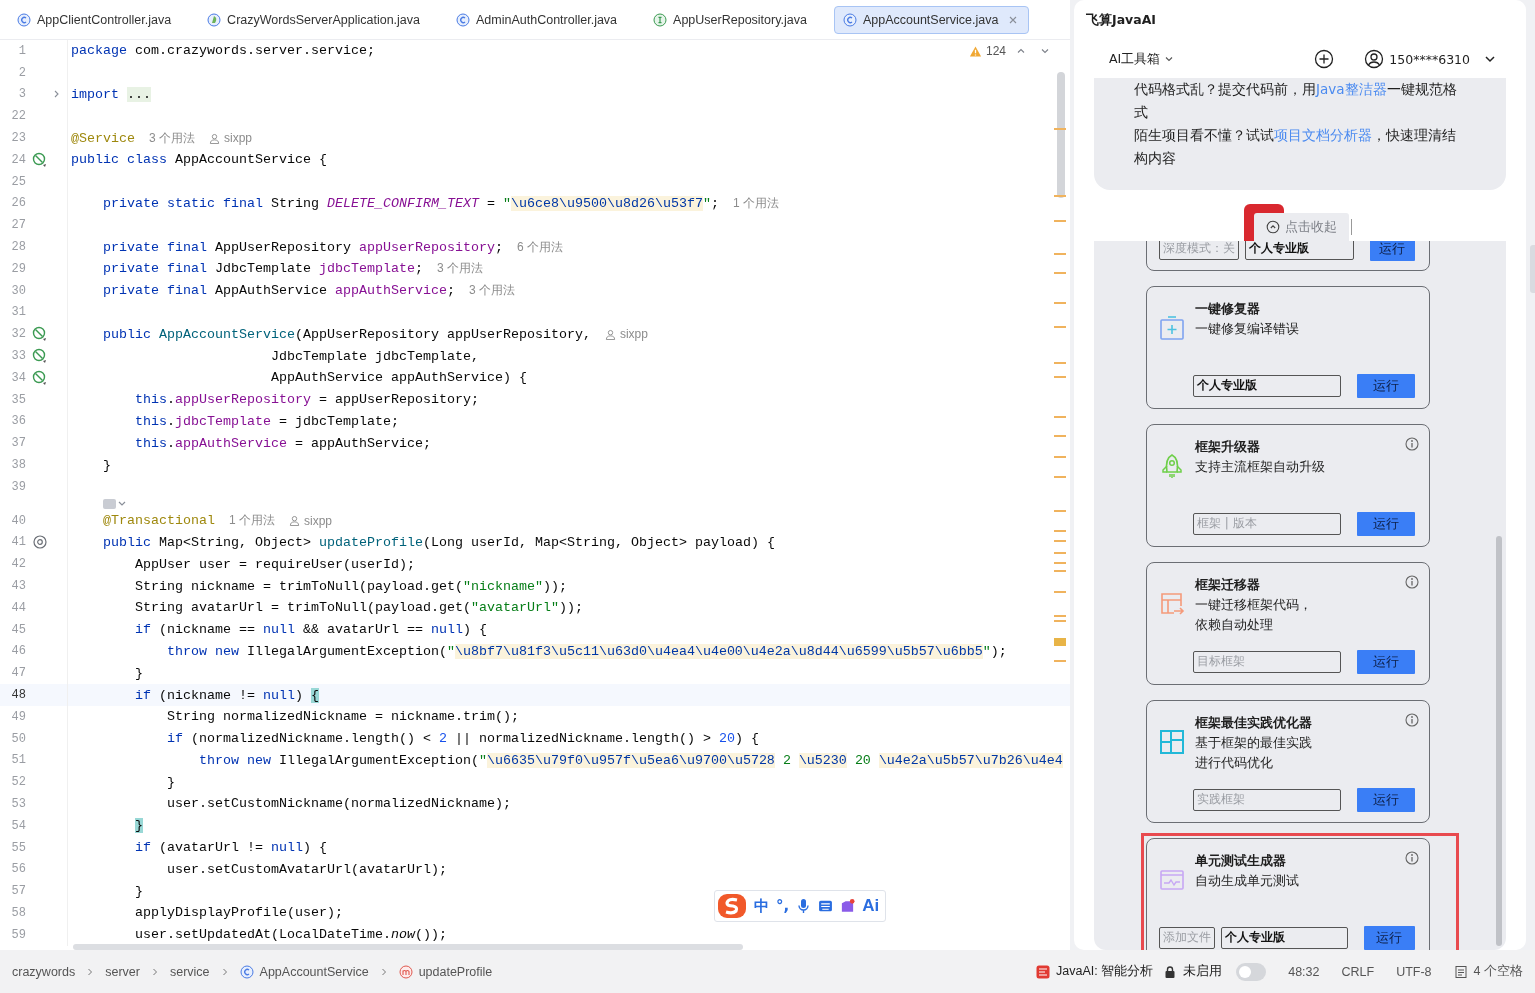 The height and width of the screenshot is (993, 1535). What do you see at coordinates (18, 268) in the screenshot?
I see `line-number: 29` at bounding box center [18, 268].